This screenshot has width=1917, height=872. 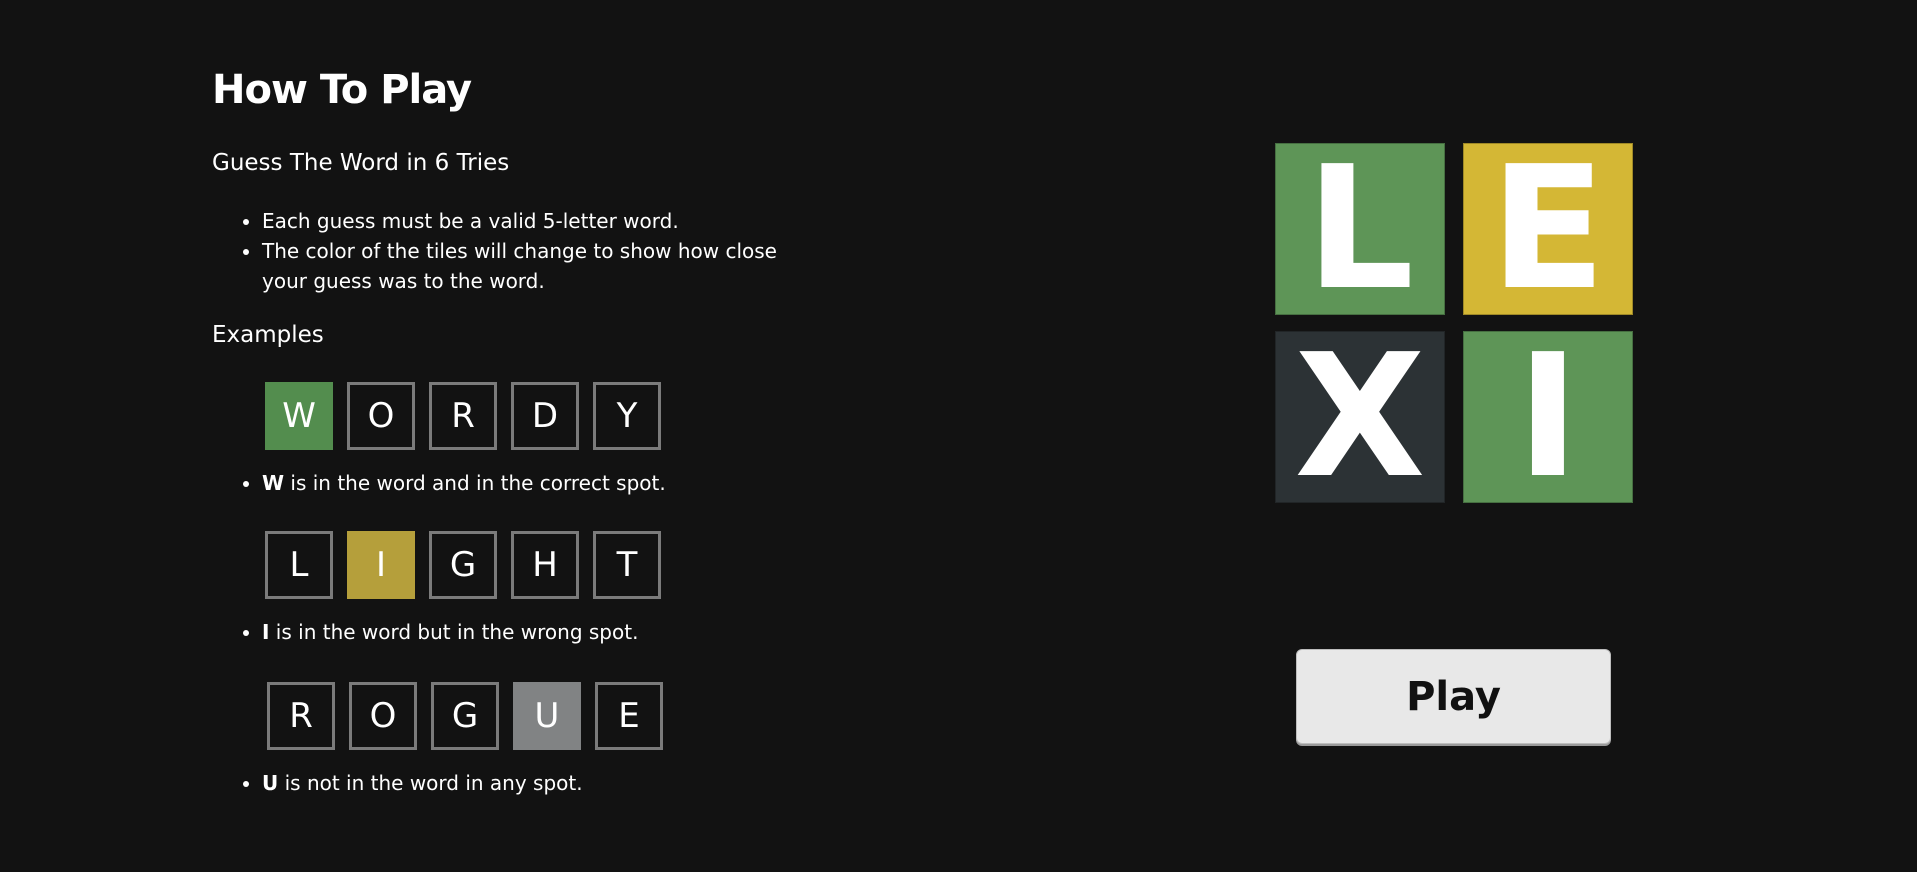 I want to click on example-row-rogue: R O G U E, so click(x=465, y=716).